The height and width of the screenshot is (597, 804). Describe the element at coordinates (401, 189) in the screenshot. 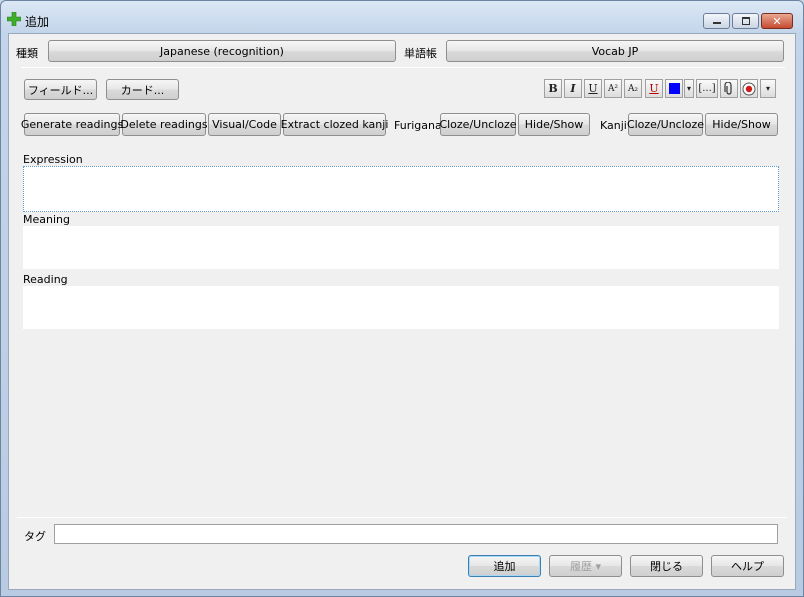

I see `field-expression` at that location.